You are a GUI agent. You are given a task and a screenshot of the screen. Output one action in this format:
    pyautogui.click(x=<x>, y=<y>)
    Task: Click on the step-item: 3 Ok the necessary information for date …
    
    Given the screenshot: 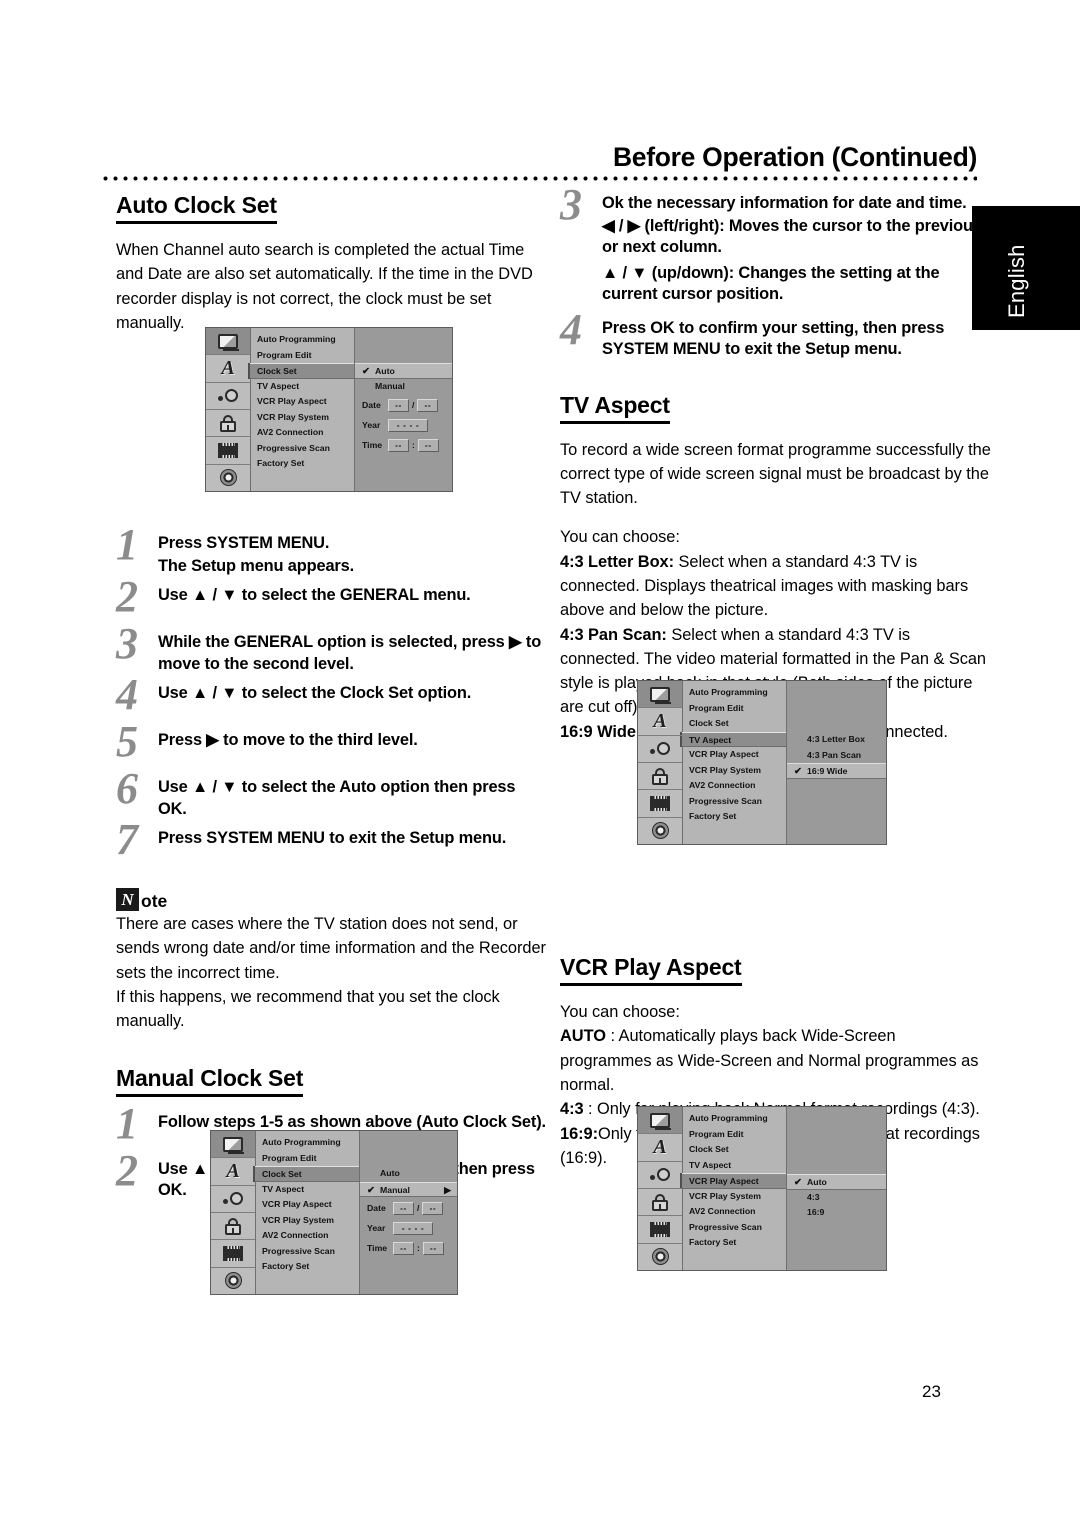 What is the action you would take?
    pyautogui.click(x=775, y=244)
    